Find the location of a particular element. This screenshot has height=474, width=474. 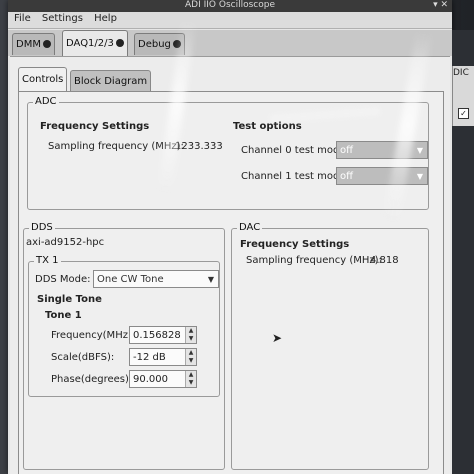

tab-dmm-label: DMM is located at coordinates (28, 44).